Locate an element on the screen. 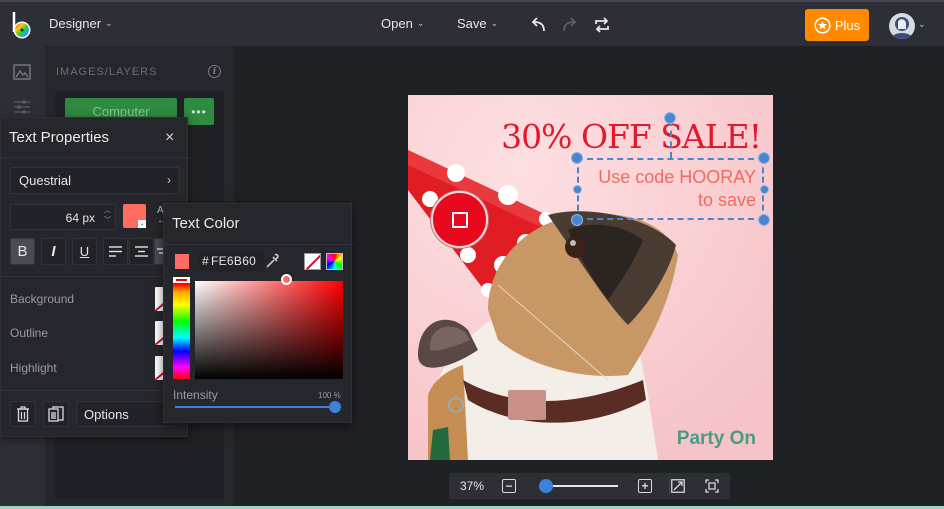 This screenshot has height=509, width=944. delete-button is located at coordinates (23, 414).